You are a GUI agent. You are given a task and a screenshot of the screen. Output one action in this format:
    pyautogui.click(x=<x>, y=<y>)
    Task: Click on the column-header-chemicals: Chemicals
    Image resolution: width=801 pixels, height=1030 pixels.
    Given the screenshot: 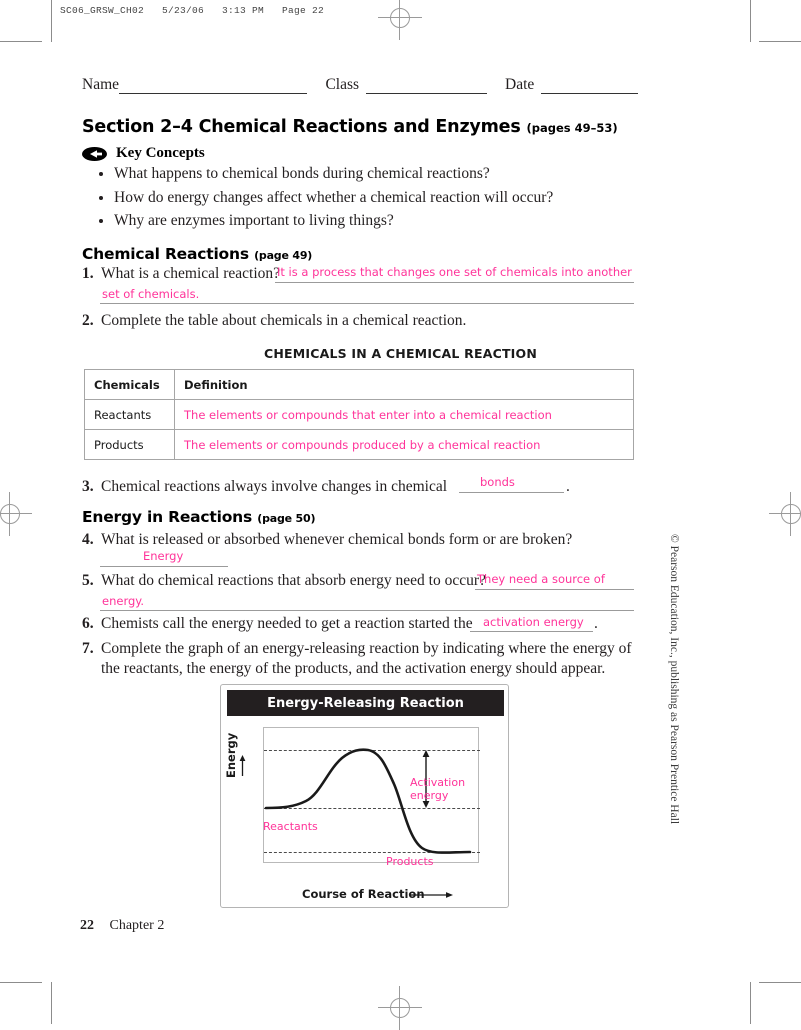 What is the action you would take?
    pyautogui.click(x=129, y=384)
    